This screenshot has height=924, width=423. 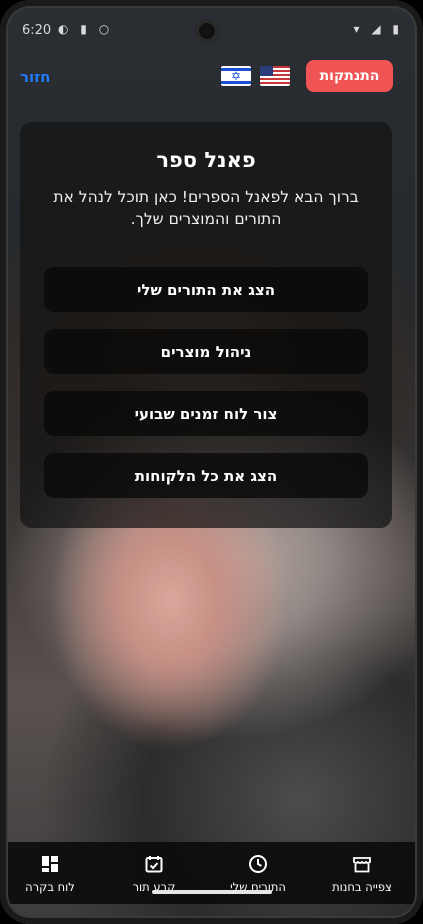 What do you see at coordinates (211, 76) in the screenshot?
I see `top-bar: חזור ✡ התנתקות` at bounding box center [211, 76].